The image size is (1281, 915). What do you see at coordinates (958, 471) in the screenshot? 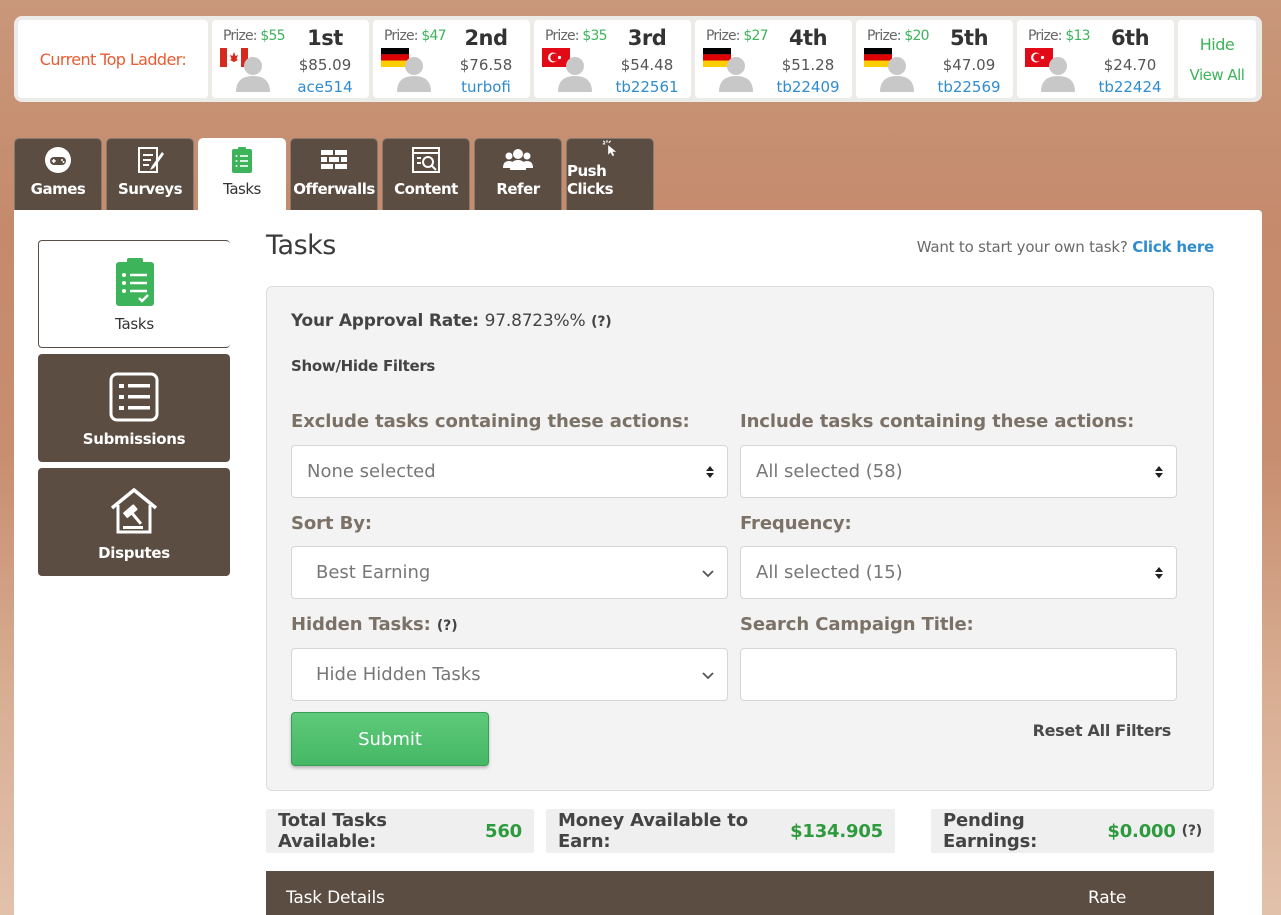
I see `include-actions-select: All selected (58)` at bounding box center [958, 471].